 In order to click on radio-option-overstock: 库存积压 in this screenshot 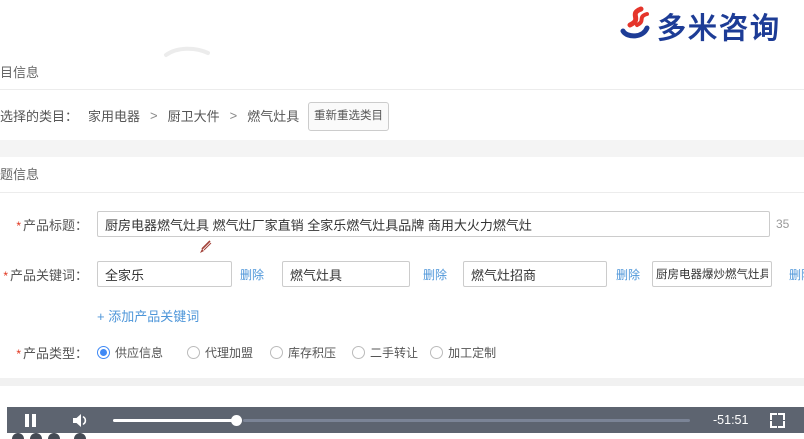, I will do `click(303, 352)`.